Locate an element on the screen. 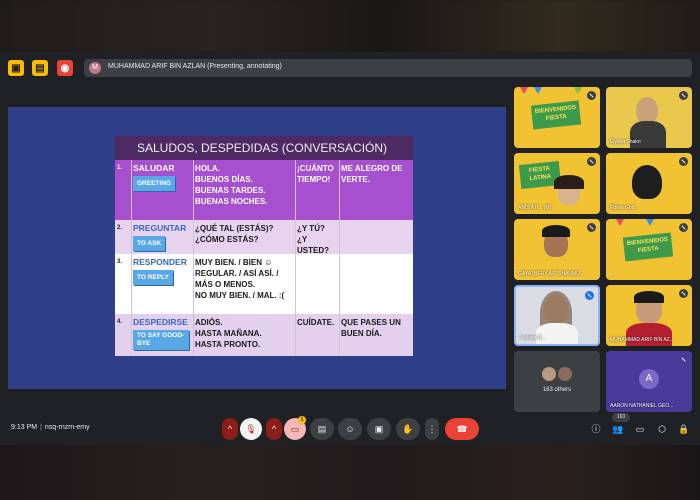 The image size is (700, 500). participant-name: Edwin Gobi is located at coordinates (623, 208).